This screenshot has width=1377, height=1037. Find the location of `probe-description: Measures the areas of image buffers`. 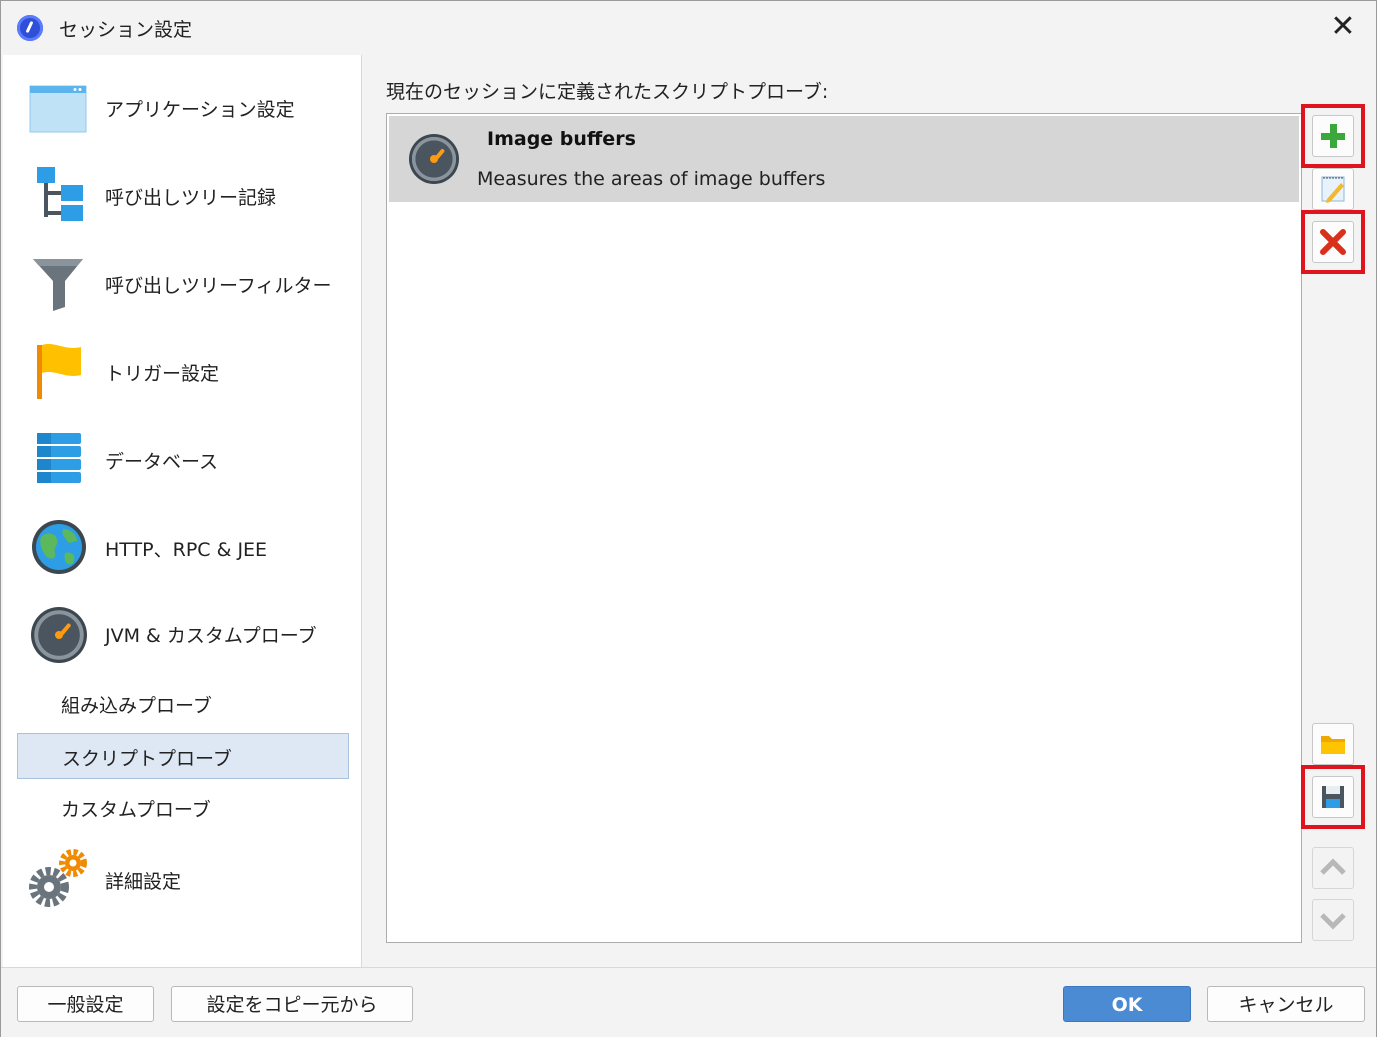

probe-description: Measures the areas of image buffers is located at coordinates (651, 179).